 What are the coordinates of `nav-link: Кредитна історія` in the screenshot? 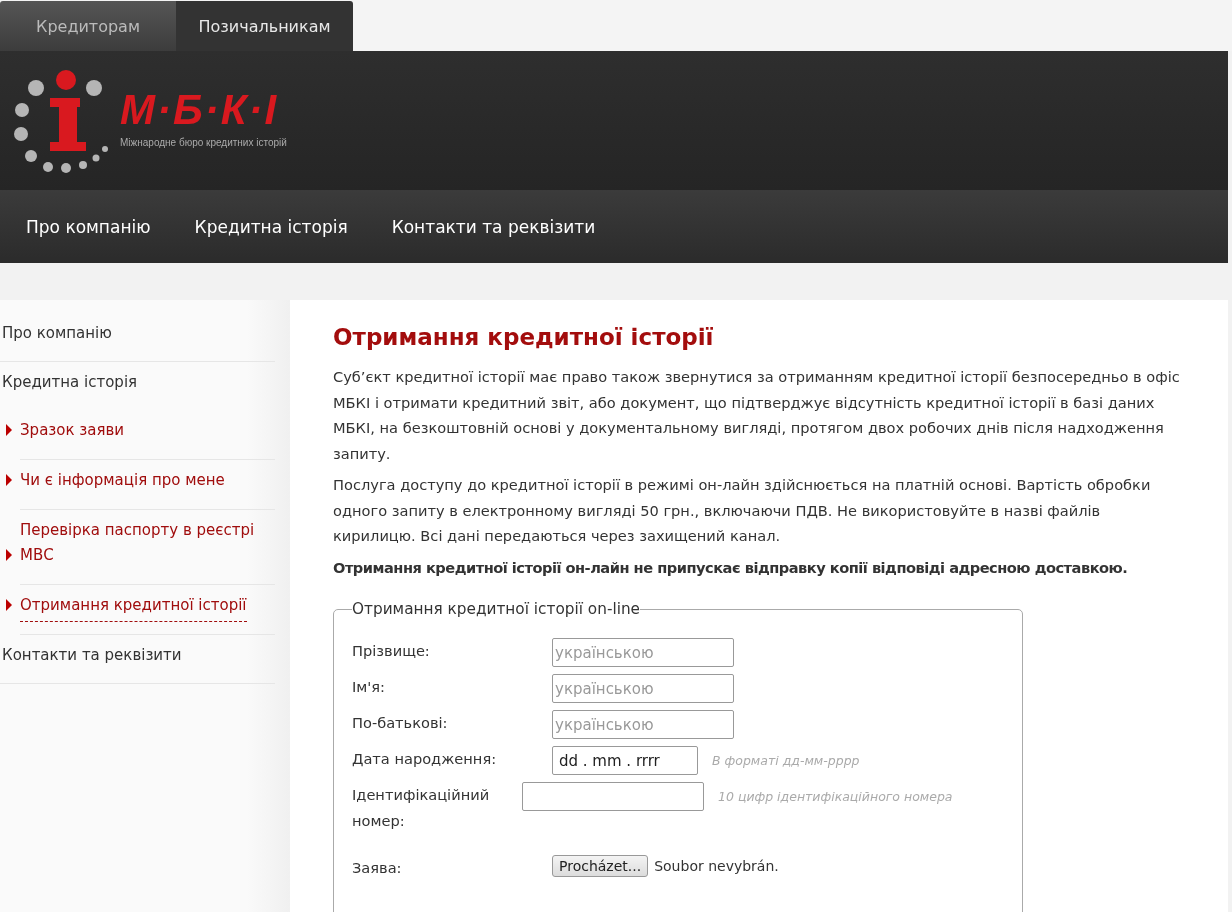 It's located at (271, 226).